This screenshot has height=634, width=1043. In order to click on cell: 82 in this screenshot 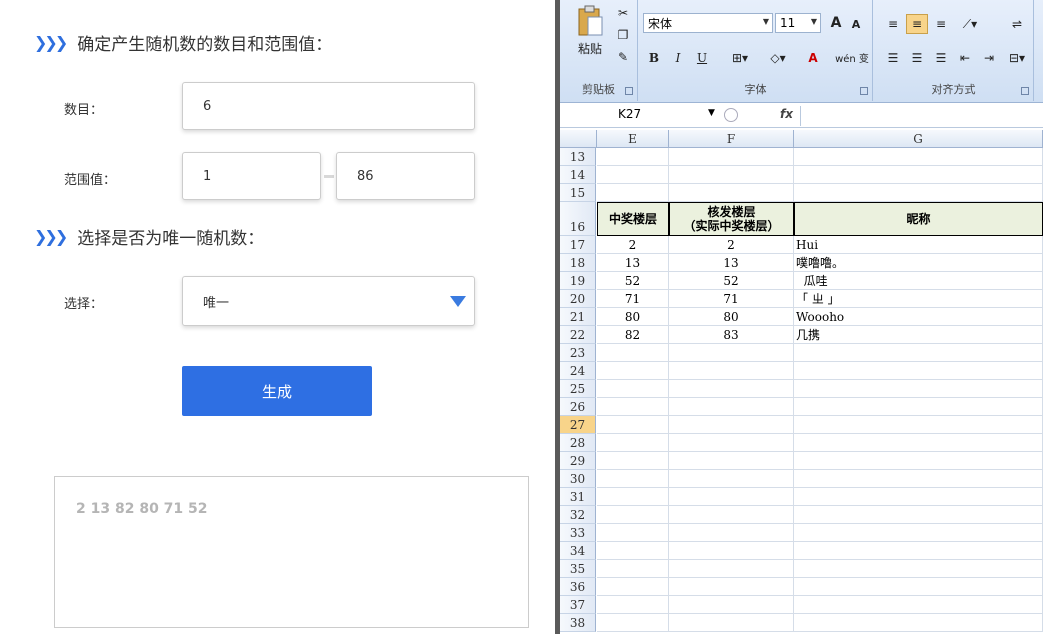, I will do `click(633, 335)`.